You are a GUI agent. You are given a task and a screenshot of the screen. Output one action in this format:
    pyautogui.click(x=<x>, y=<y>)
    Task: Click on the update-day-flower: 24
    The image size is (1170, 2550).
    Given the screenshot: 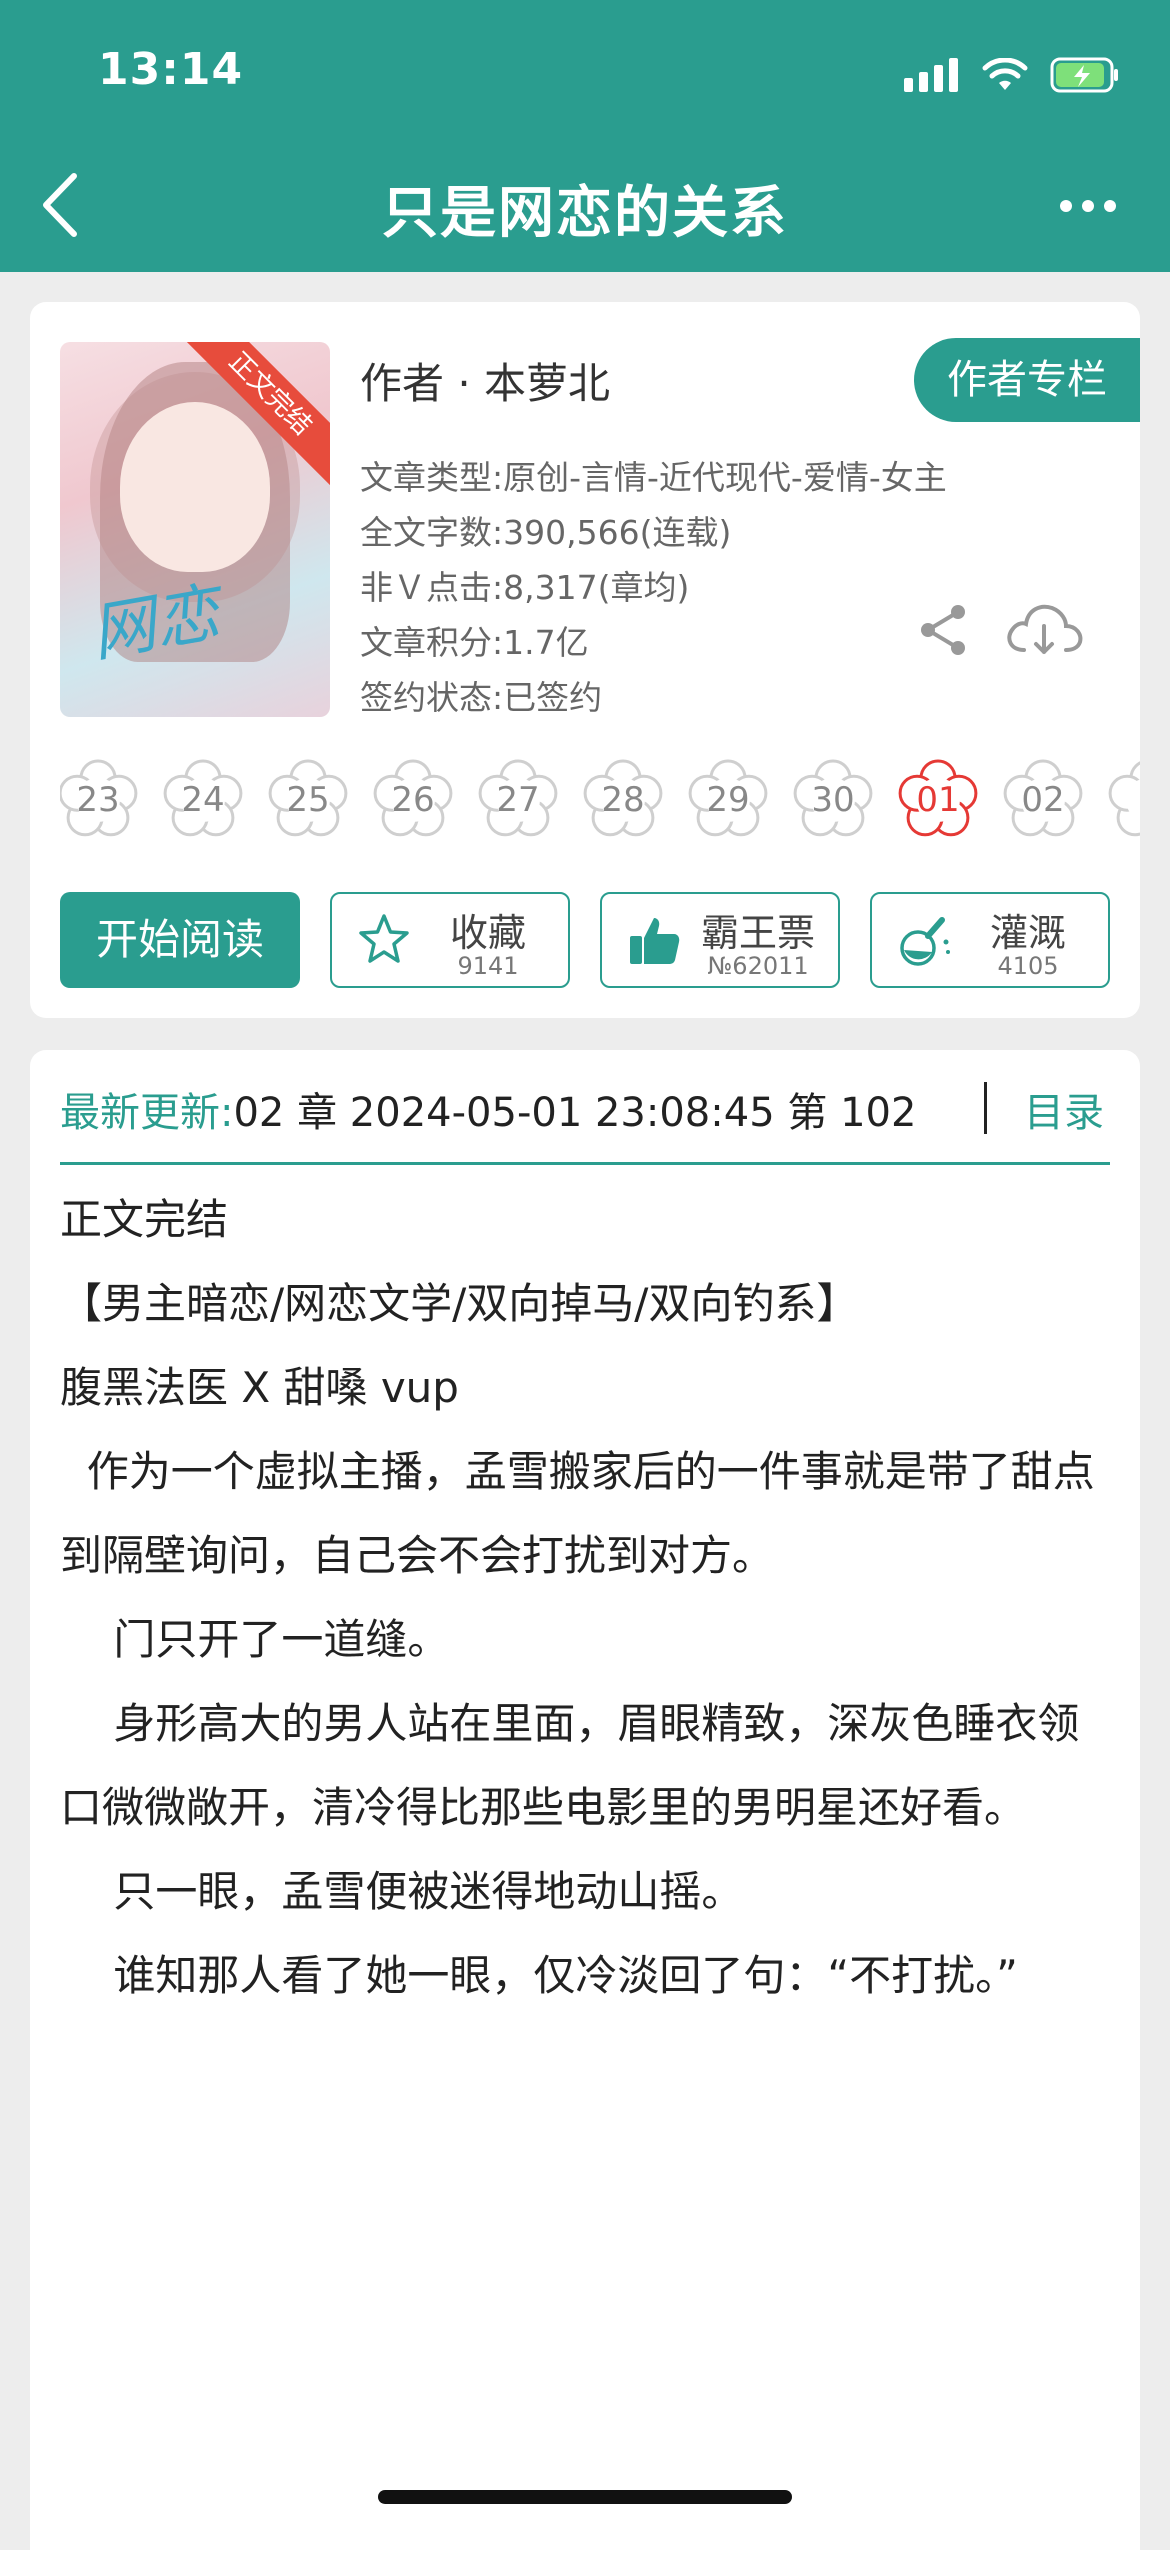 What is the action you would take?
    pyautogui.click(x=203, y=800)
    